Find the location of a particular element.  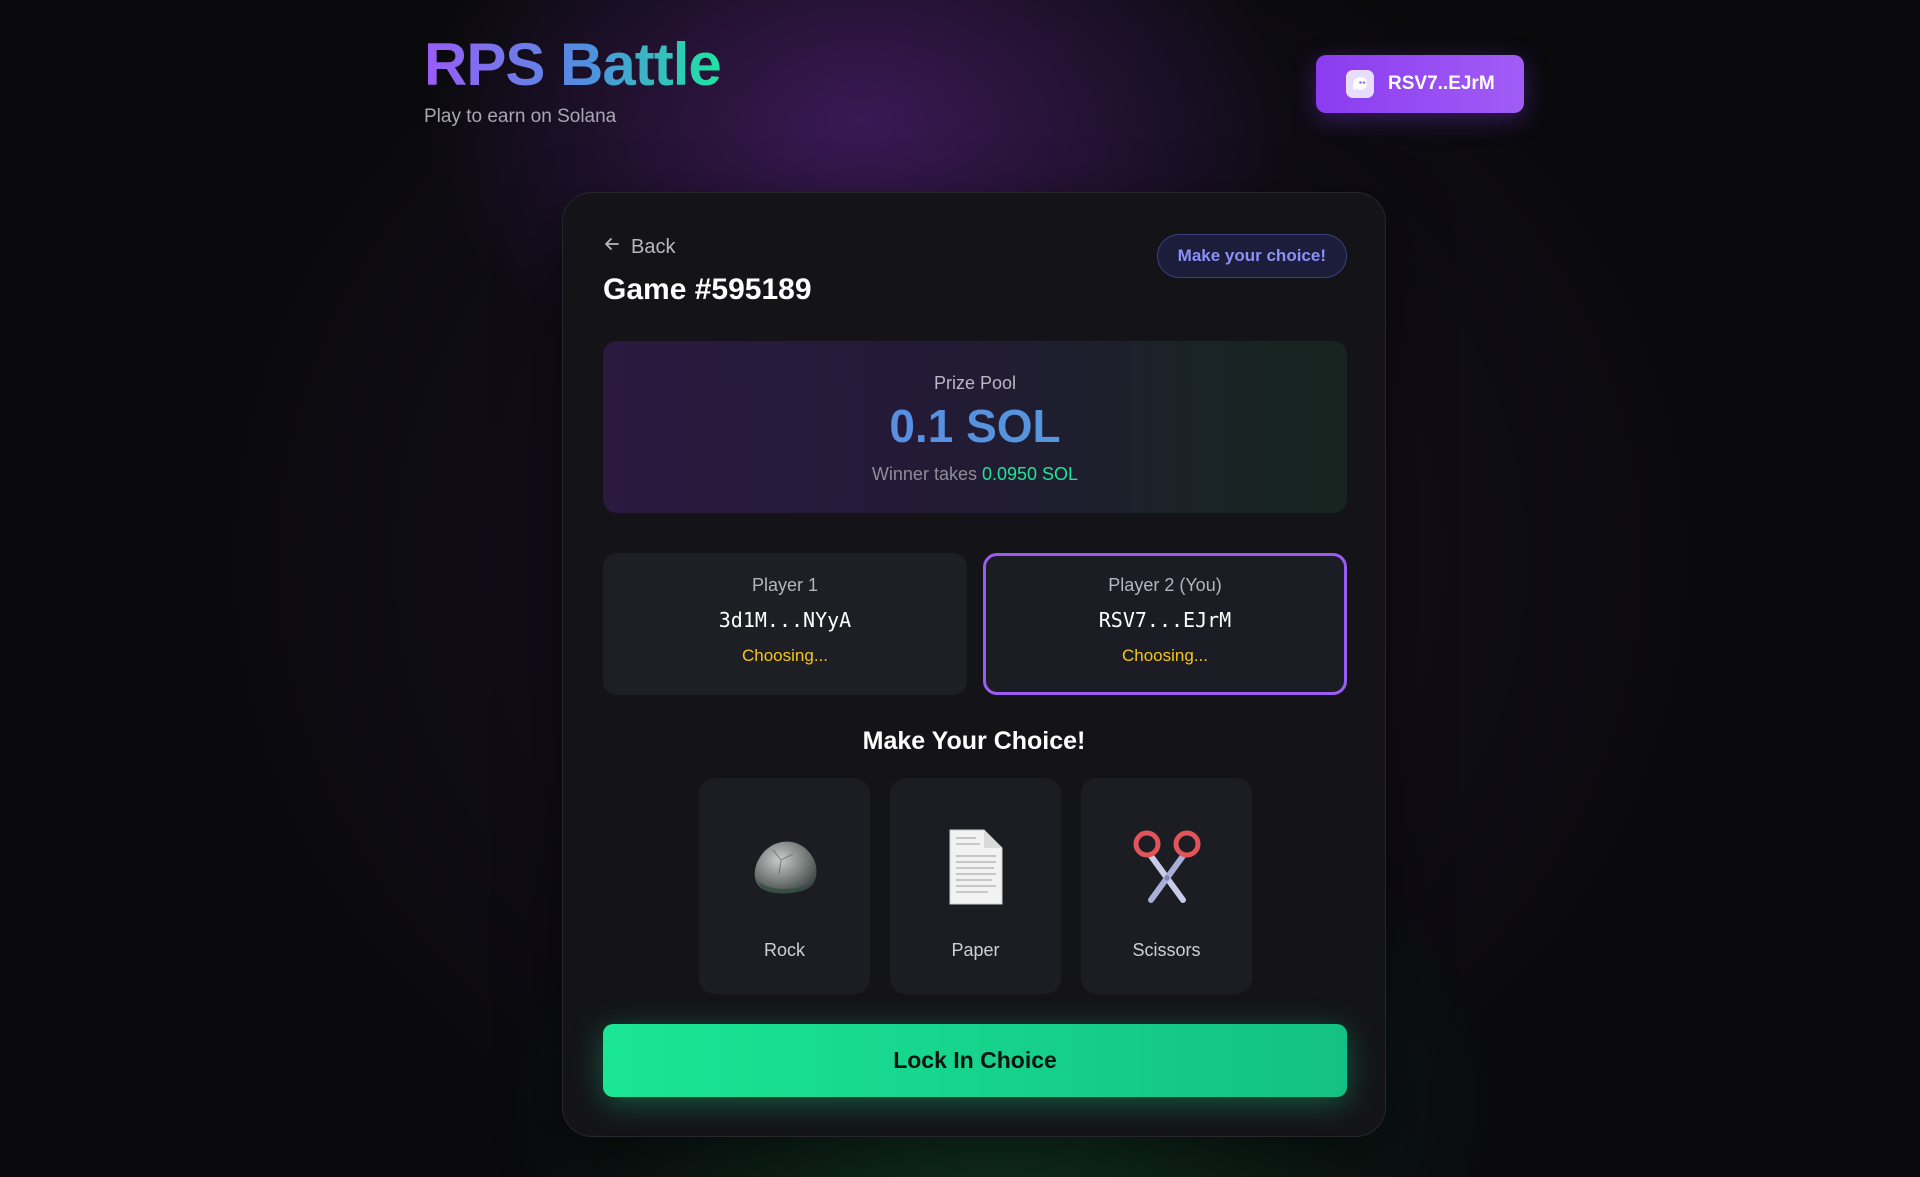

back-label: Back is located at coordinates (653, 246).